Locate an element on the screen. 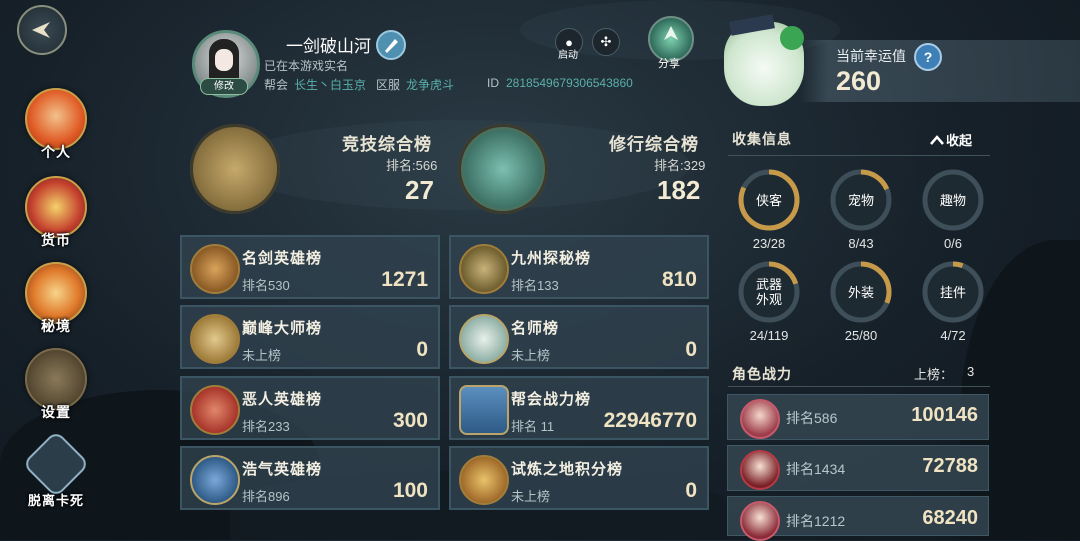 This screenshot has height=541, width=1080. power-value: 100146 is located at coordinates (944, 415).